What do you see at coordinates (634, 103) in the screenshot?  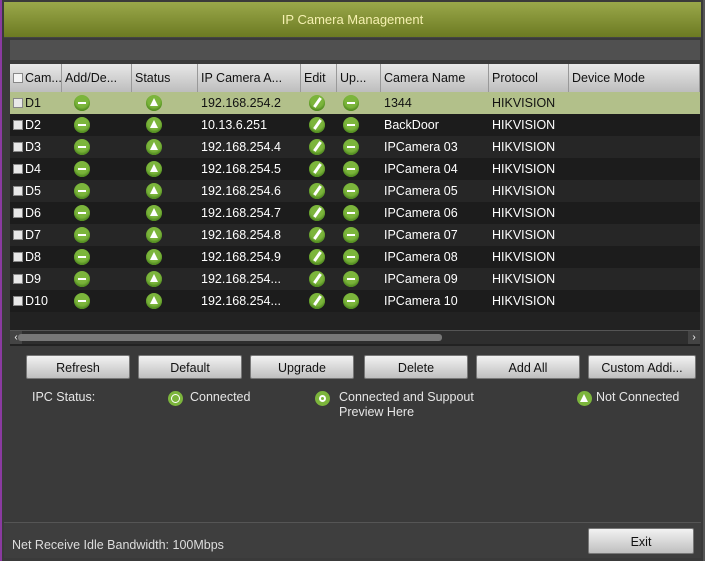 I see `device-mode-cell` at bounding box center [634, 103].